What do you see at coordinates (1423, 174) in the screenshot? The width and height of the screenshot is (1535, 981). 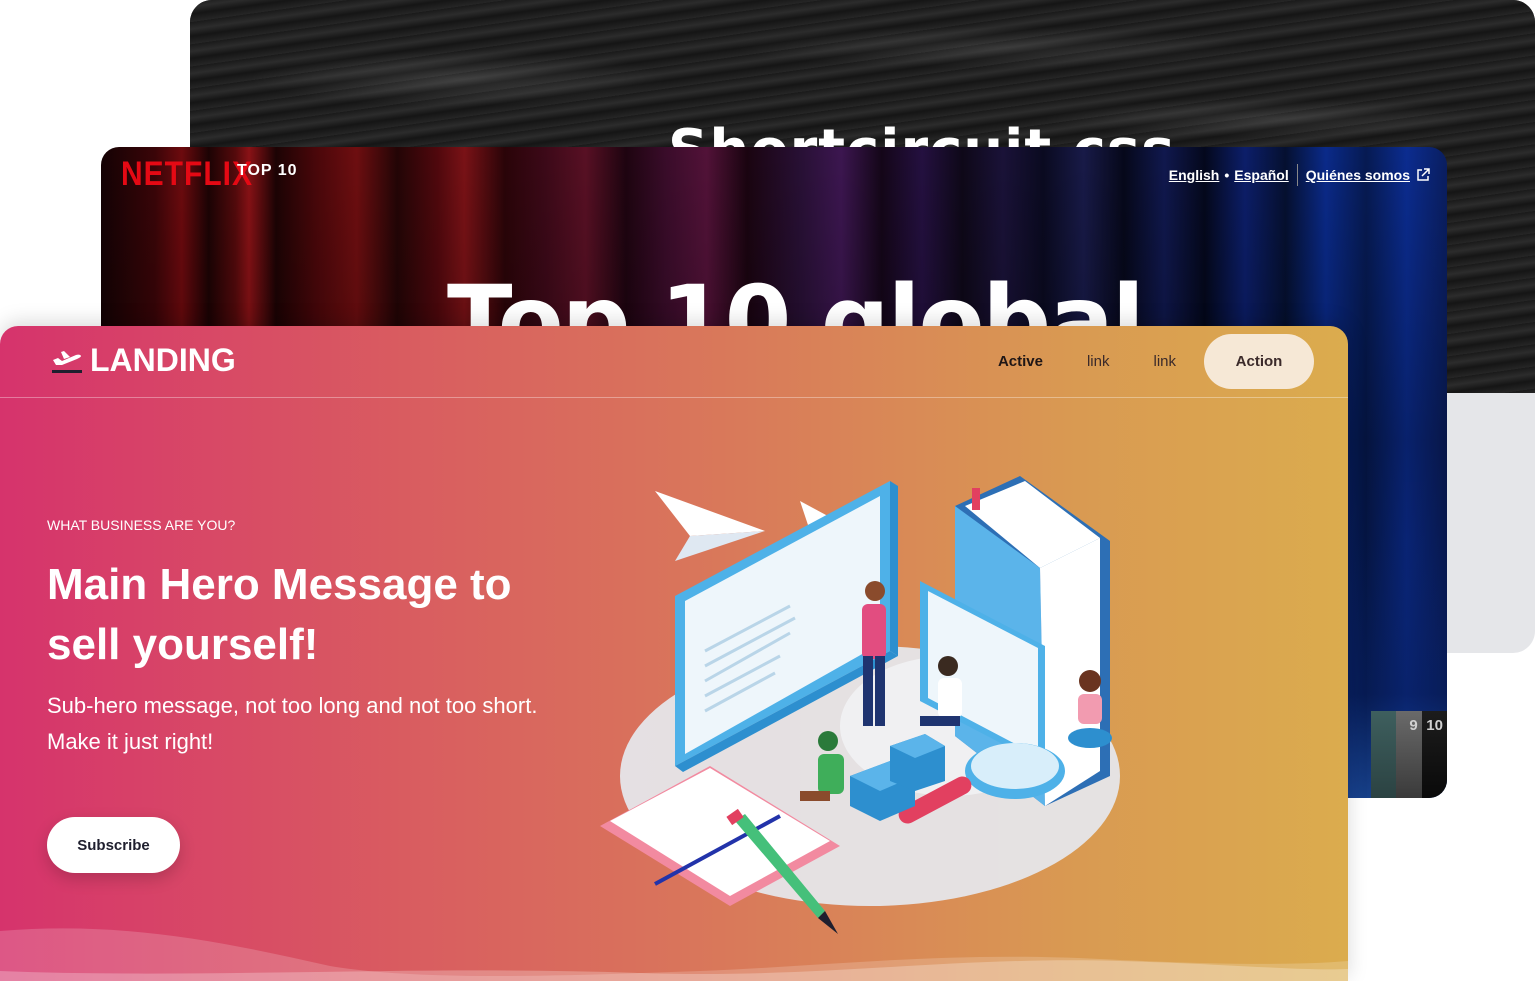 I see `external-link-icon` at bounding box center [1423, 174].